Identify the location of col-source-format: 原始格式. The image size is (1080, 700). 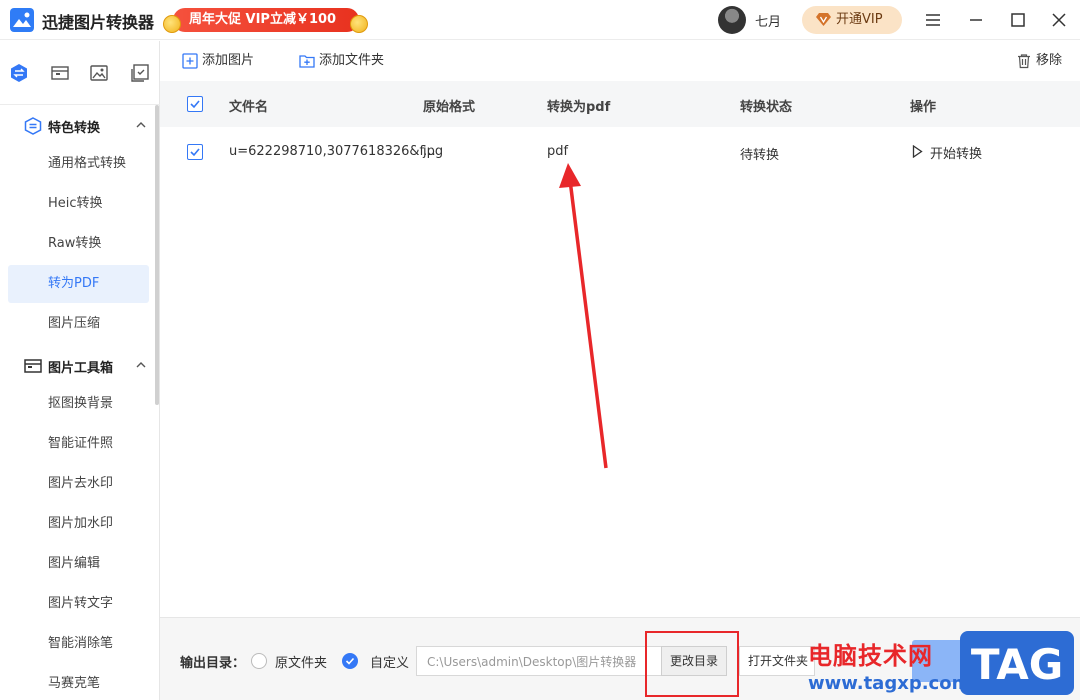
(449, 107).